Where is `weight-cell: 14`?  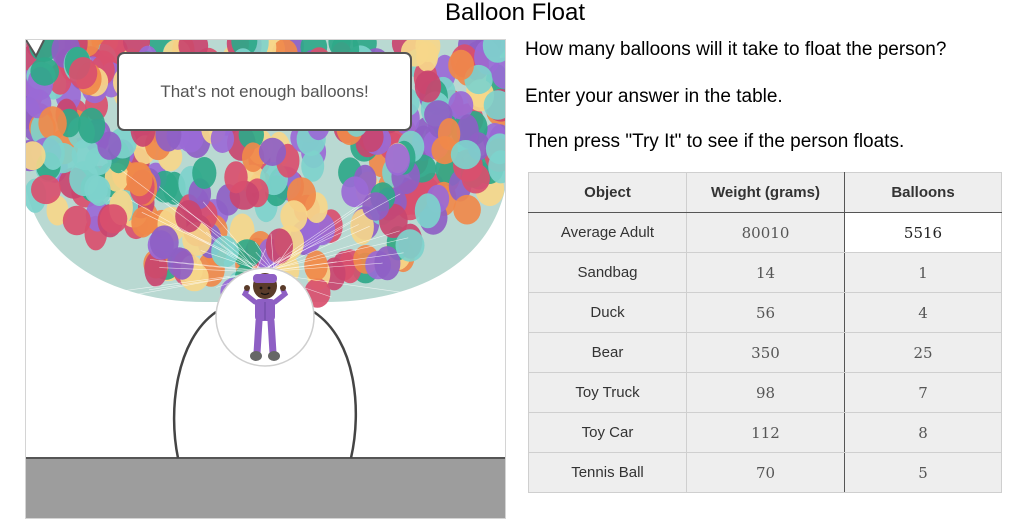 weight-cell: 14 is located at coordinates (765, 272).